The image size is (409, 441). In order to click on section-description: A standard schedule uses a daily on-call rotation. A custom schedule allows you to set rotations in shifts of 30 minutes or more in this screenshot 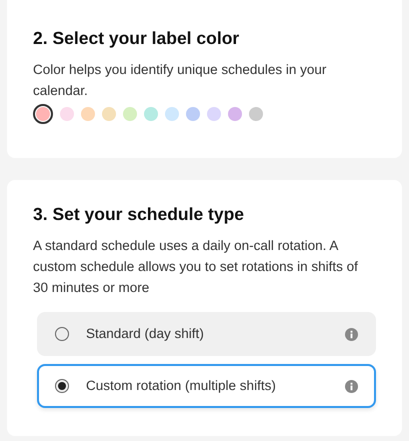, I will do `click(196, 267)`.